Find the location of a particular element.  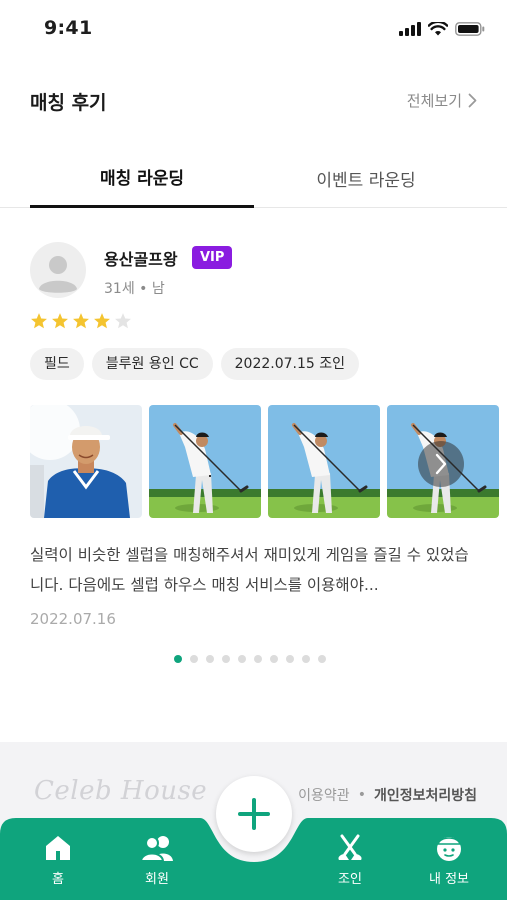

tab-my-info-label: 내 정보 is located at coordinates (448, 879).